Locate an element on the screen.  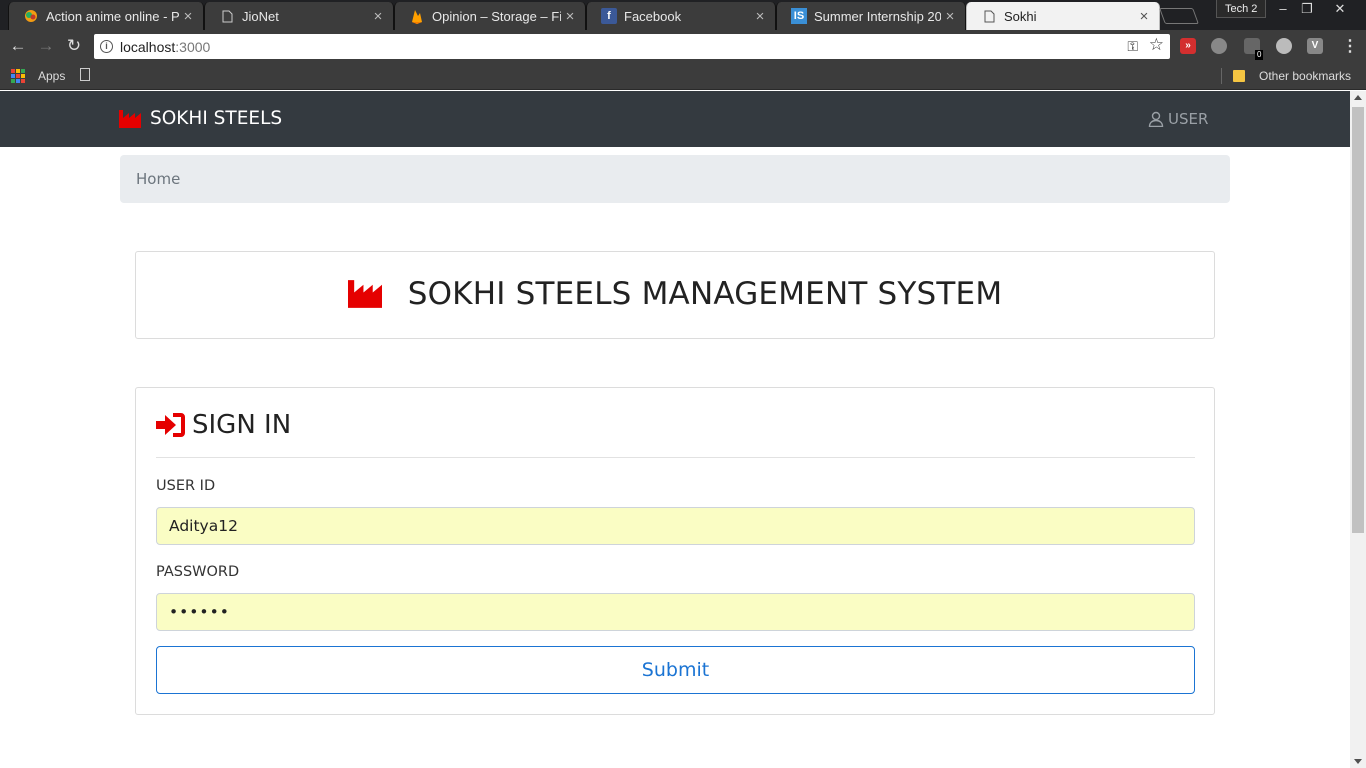
submit-button: Submit is located at coordinates (675, 670).